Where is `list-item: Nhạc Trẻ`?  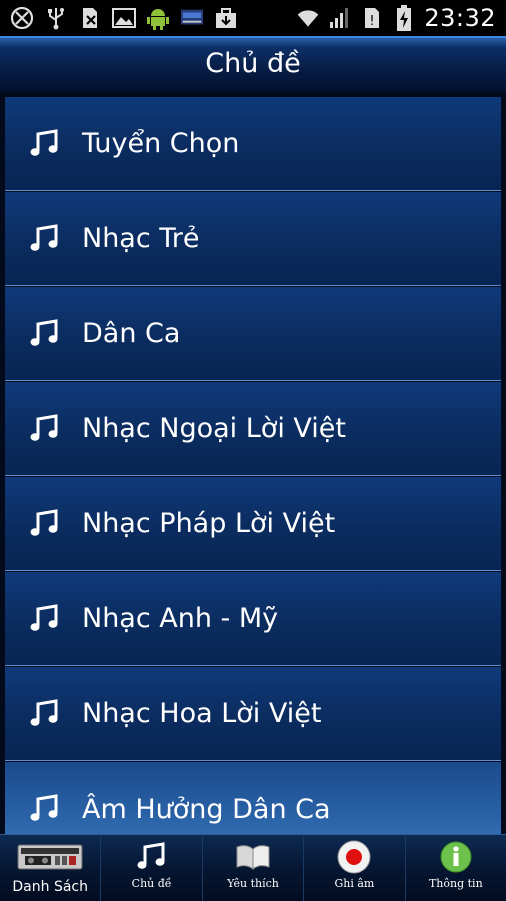
list-item: Nhạc Trẻ is located at coordinates (253, 239).